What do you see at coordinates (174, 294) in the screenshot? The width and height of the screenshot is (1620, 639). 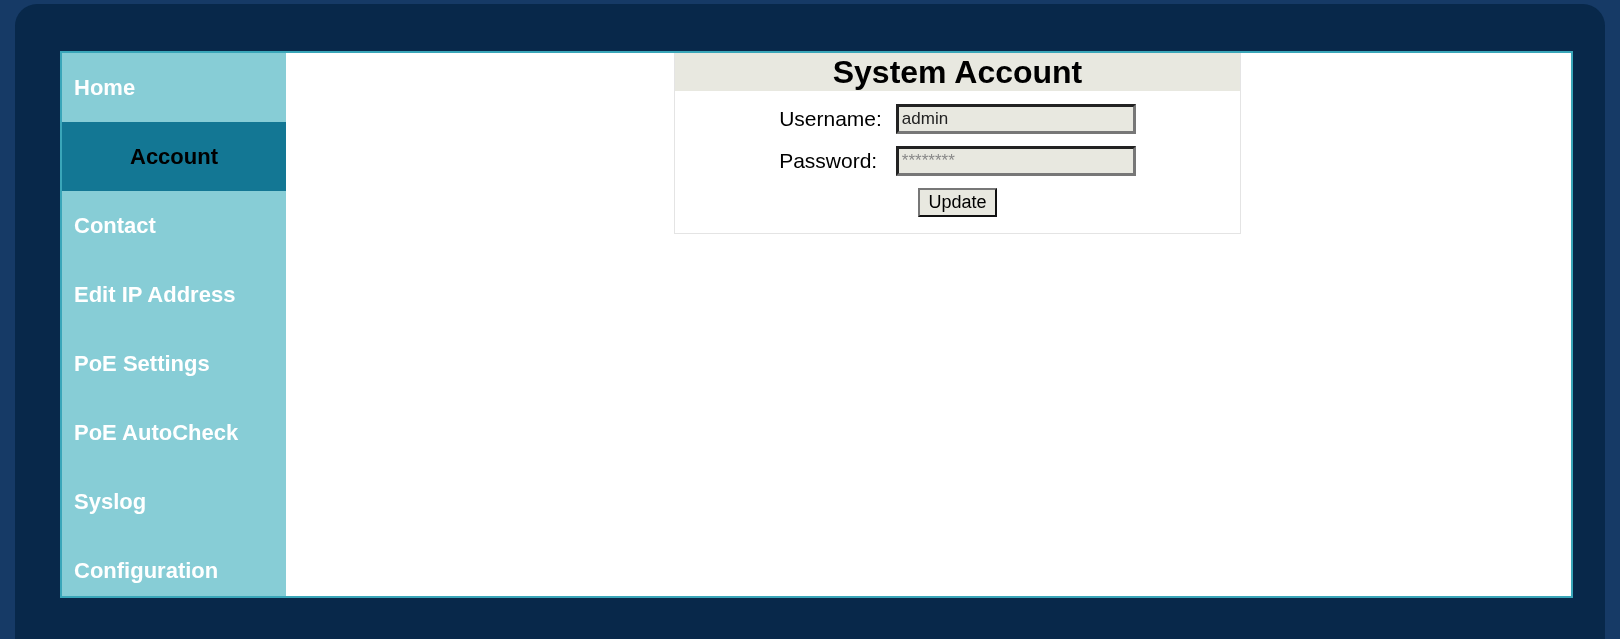 I see `nav-item: Edit IP Address` at bounding box center [174, 294].